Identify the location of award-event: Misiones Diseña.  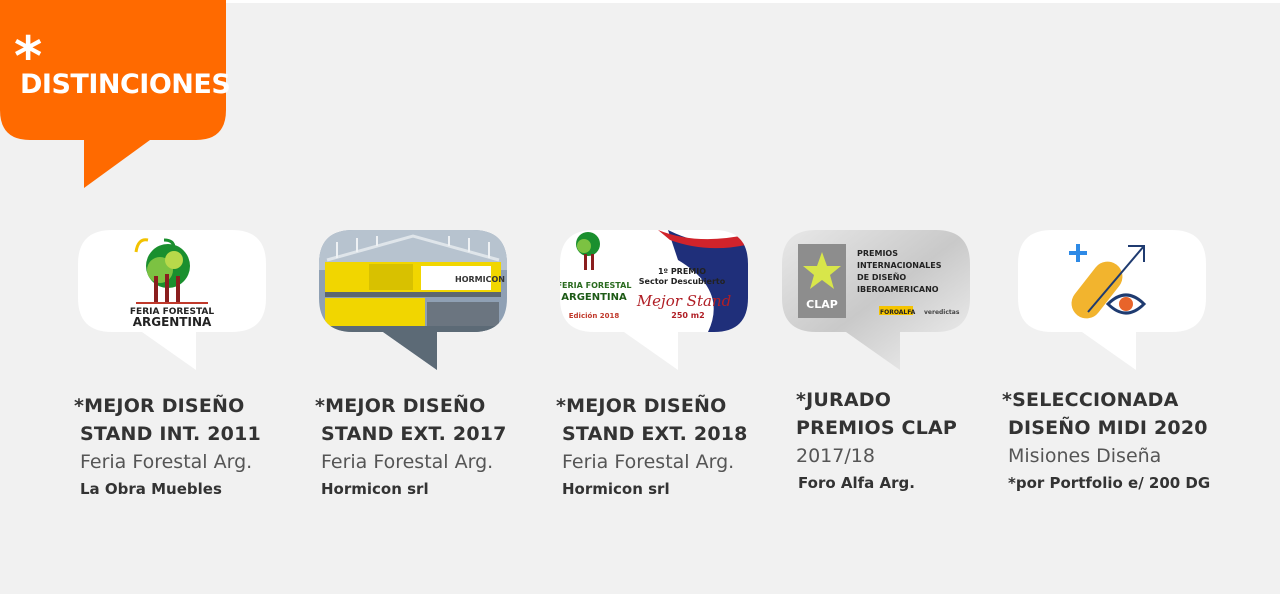
(1085, 456).